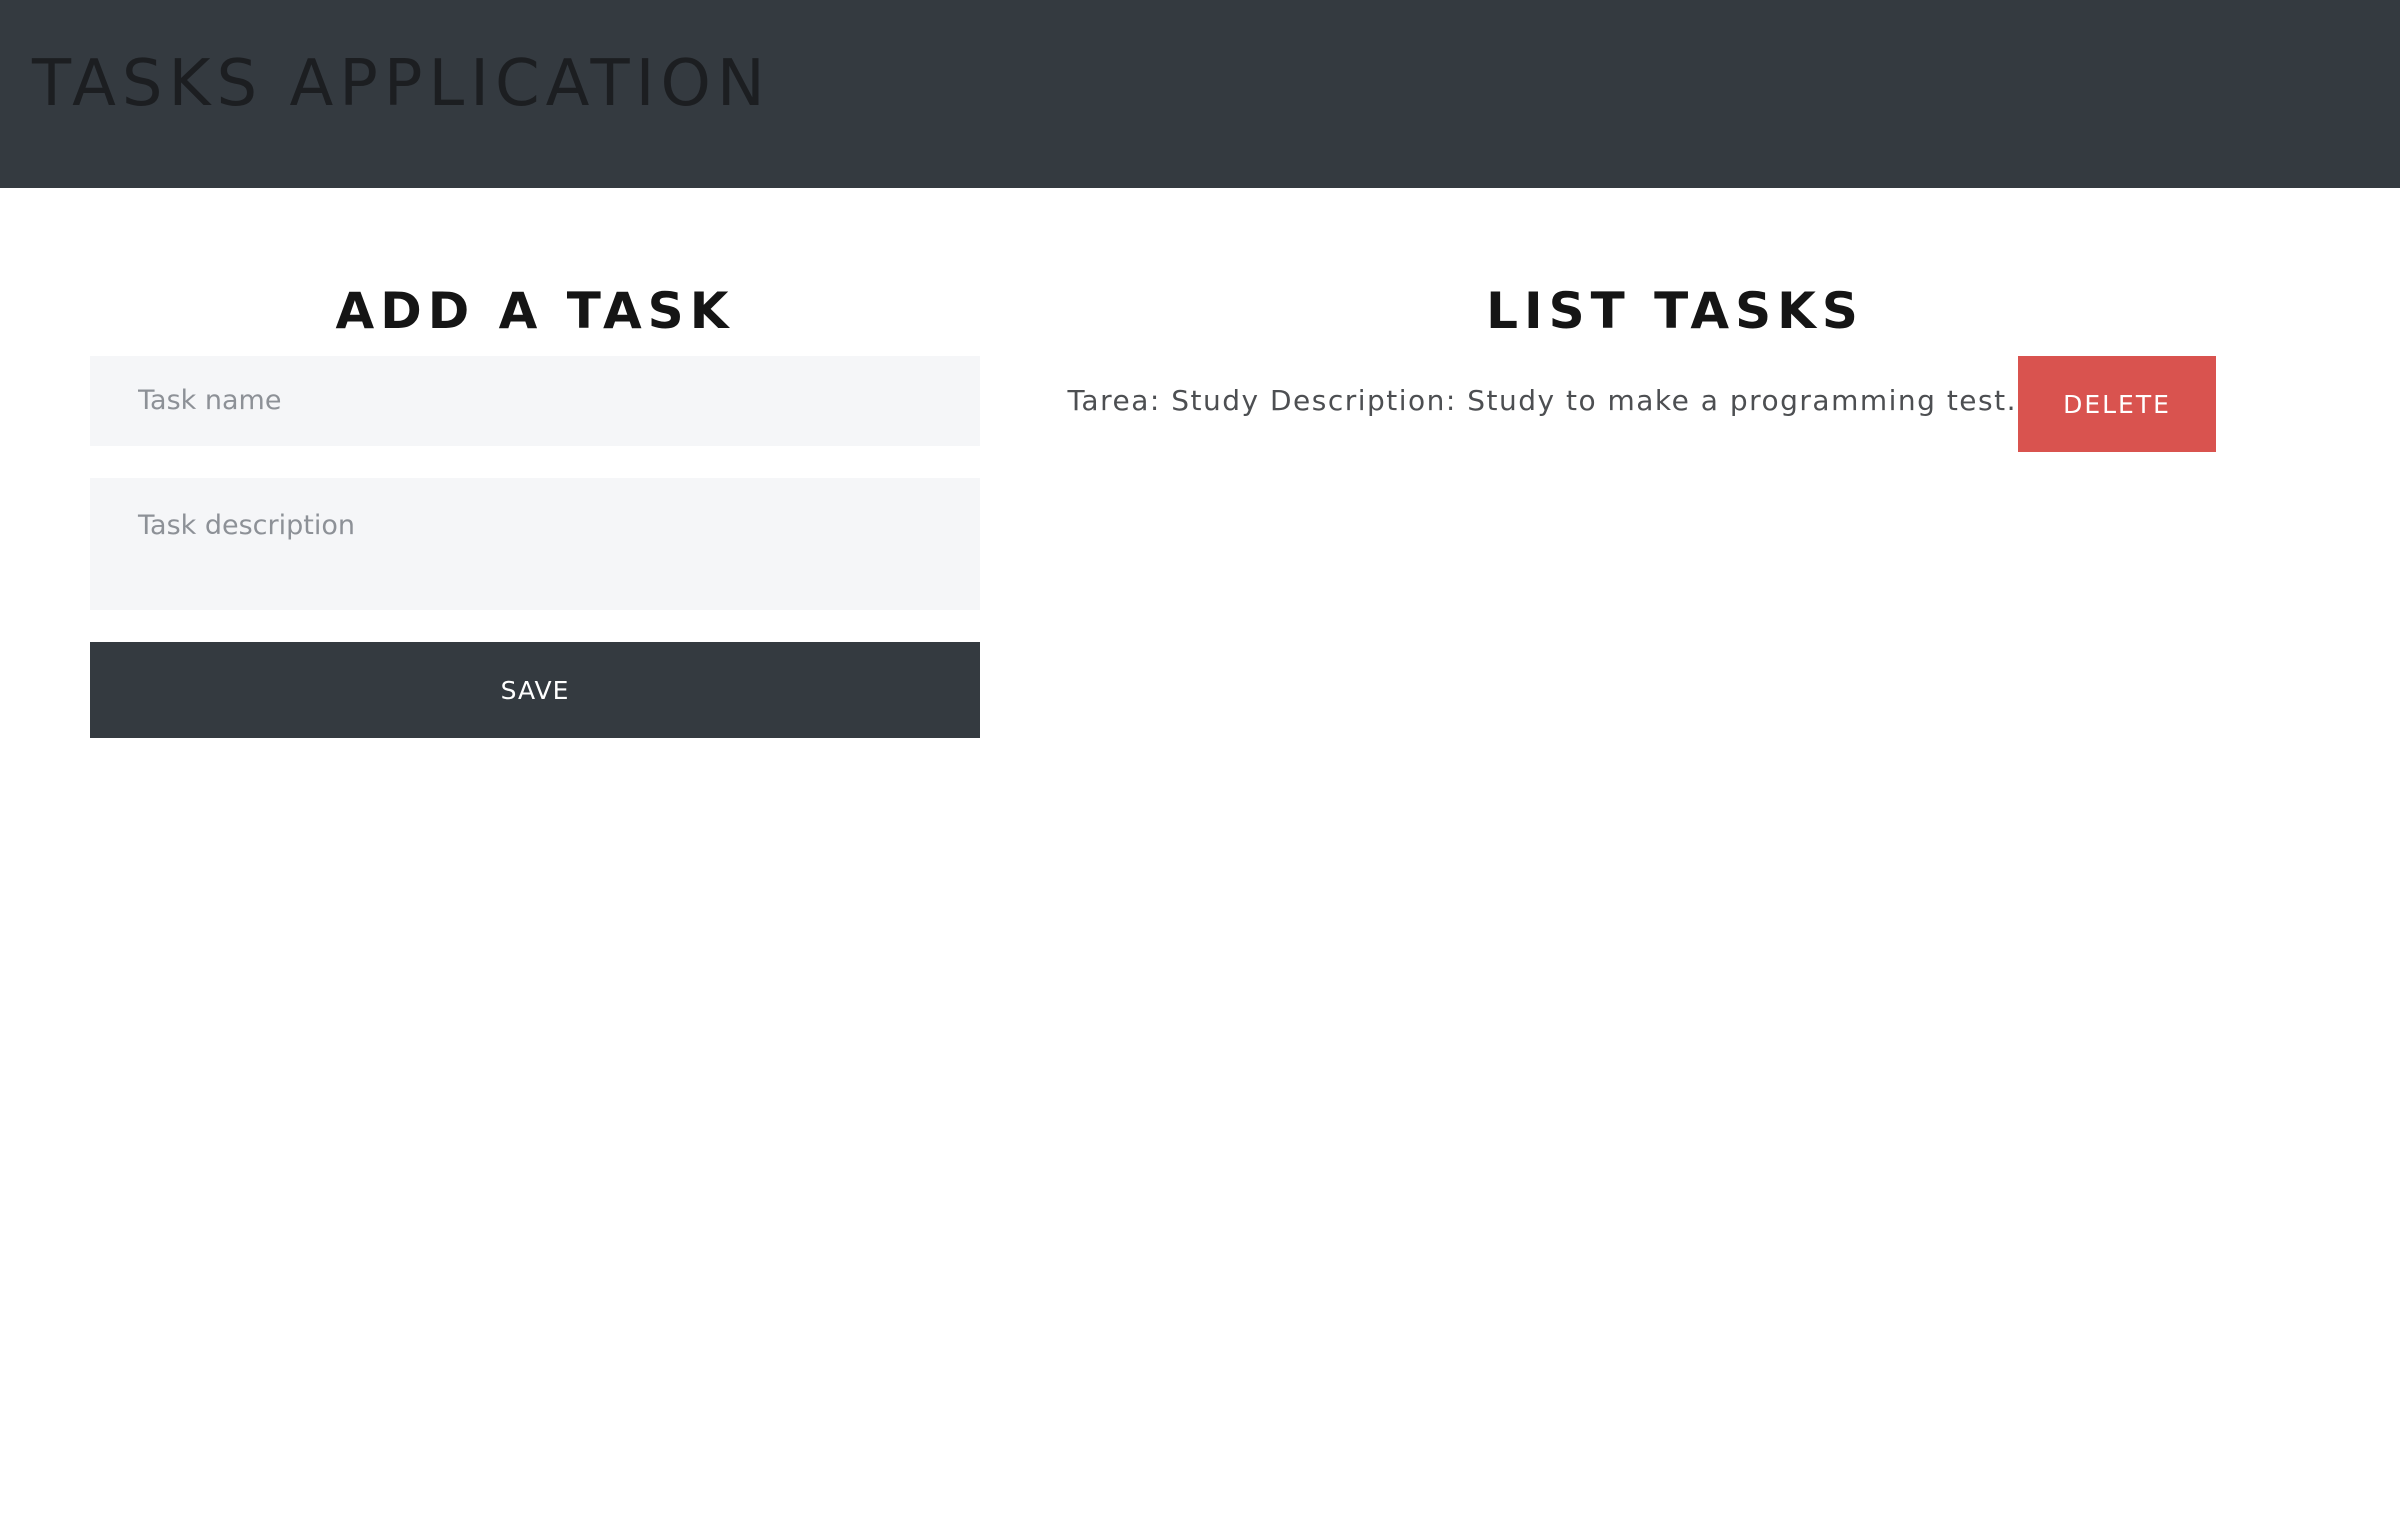  I want to click on app-title: TASKS APPLICATION, so click(401, 84).